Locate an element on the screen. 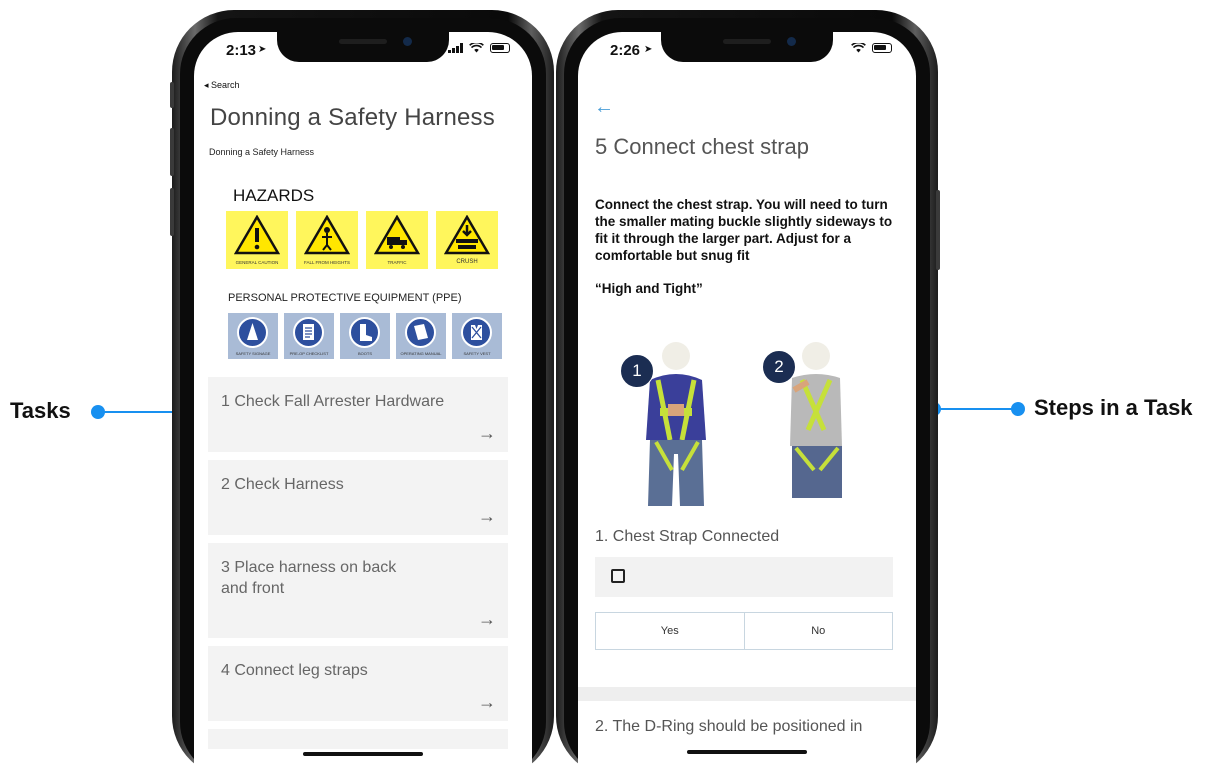  page-subtitle: Donning a Safety Harness is located at coordinates (262, 152).